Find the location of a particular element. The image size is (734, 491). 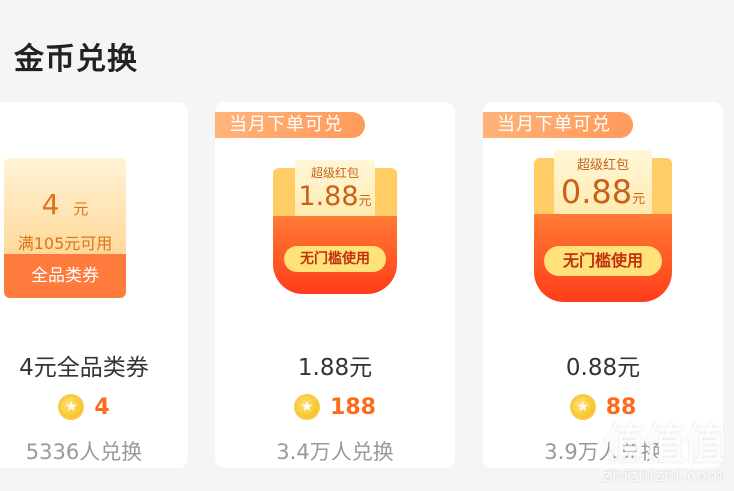

exchange-count: 5336人兑换 is located at coordinates (84, 452).